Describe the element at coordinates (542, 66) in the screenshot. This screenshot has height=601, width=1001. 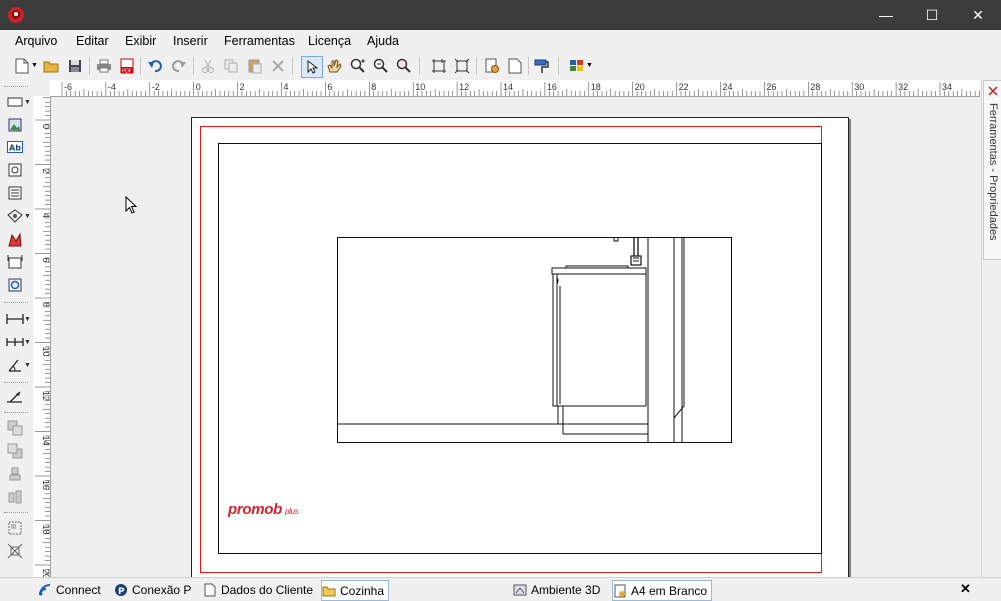
I see `paint-roller-icon` at that location.